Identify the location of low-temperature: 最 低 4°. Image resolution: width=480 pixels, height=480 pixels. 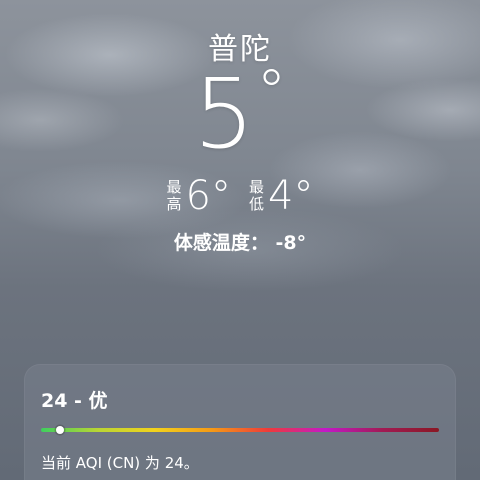
(281, 196).